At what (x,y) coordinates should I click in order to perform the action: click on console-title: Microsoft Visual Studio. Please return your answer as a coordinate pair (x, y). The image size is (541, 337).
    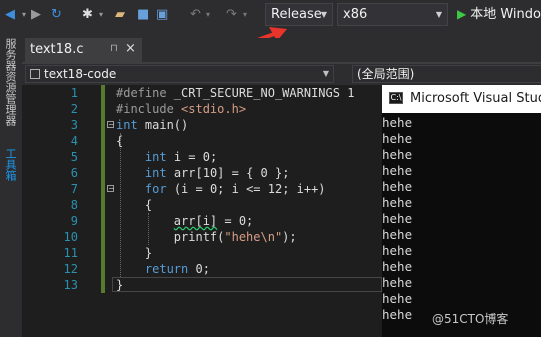
    Looking at the image, I should click on (475, 98).